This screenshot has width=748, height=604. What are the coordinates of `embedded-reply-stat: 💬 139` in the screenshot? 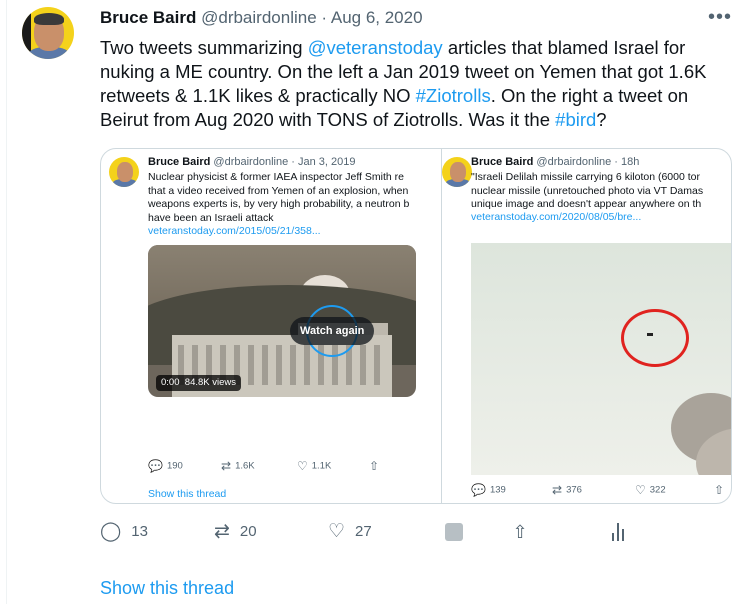 It's located at (488, 490).